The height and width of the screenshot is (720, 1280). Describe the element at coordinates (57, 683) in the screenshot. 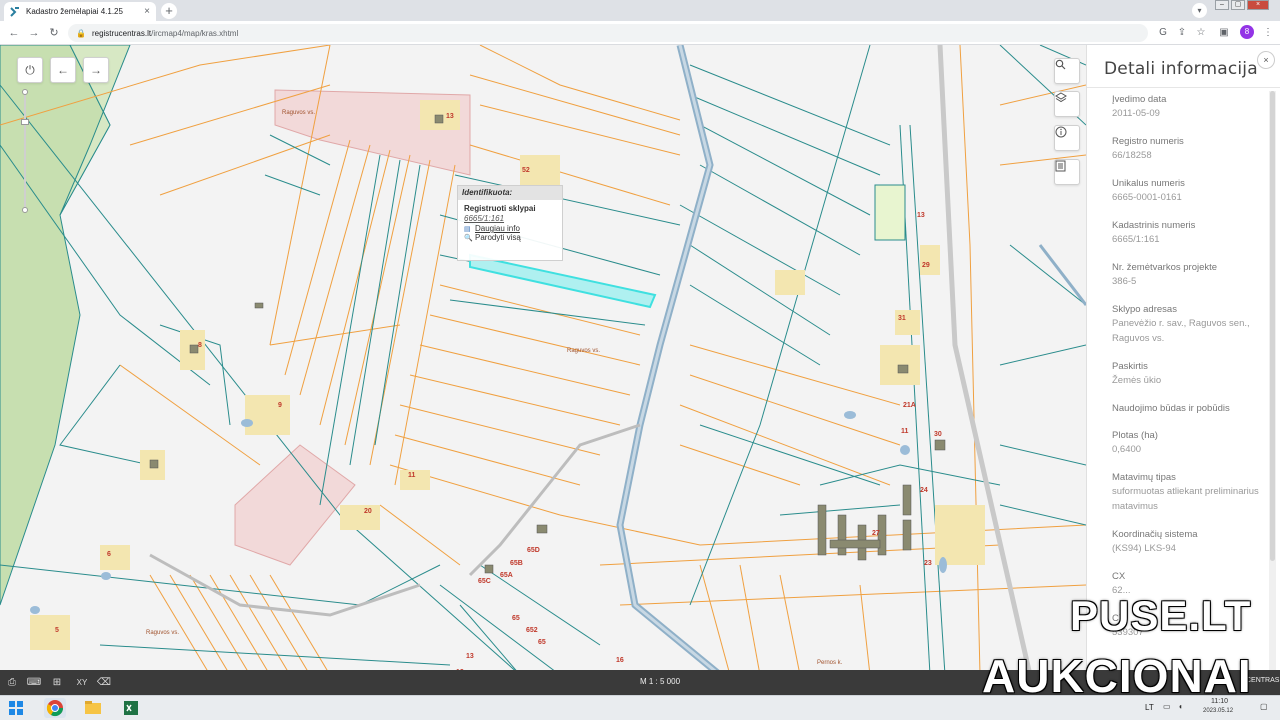

I see `add-document-icon: ⊞` at that location.